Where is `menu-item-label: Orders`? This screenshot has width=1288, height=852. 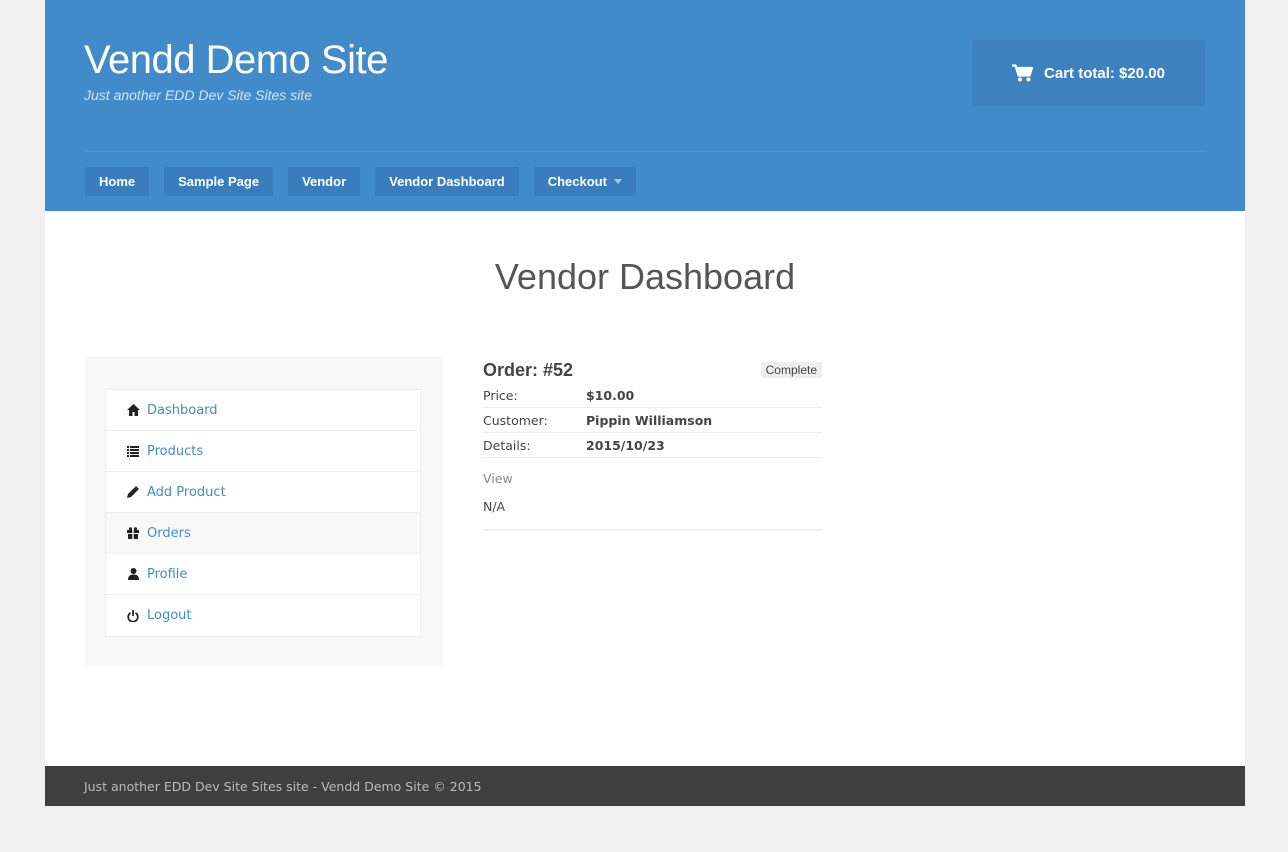 menu-item-label: Orders is located at coordinates (169, 533).